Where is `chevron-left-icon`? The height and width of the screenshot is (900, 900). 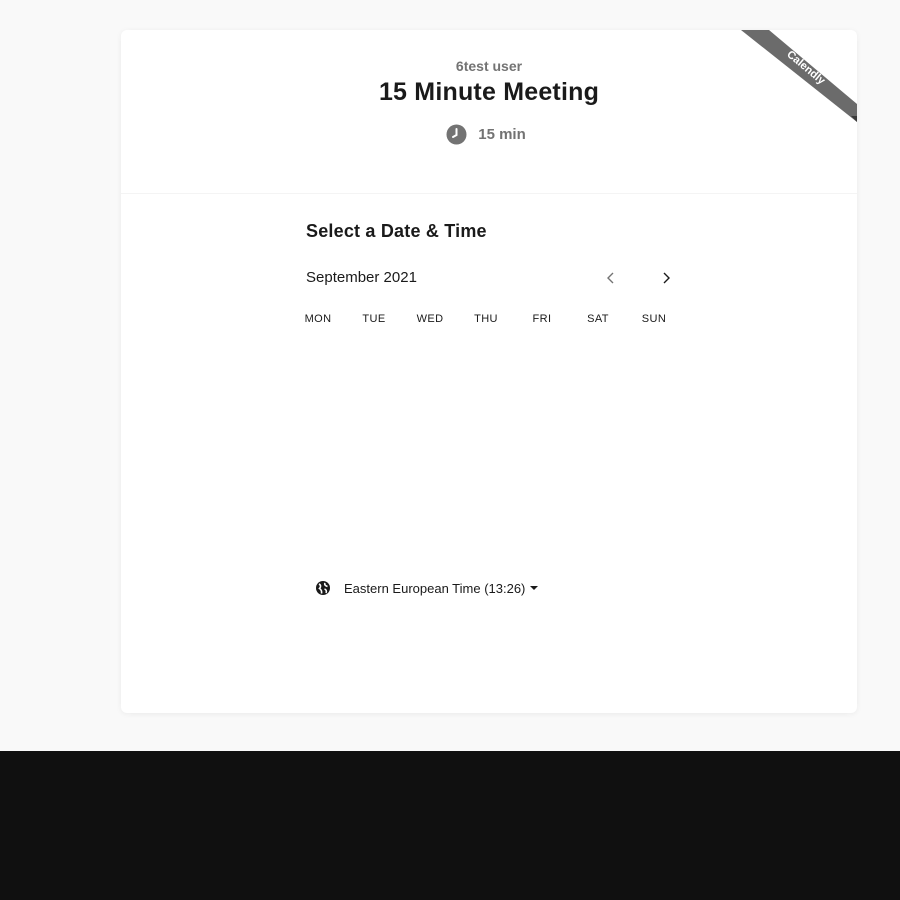 chevron-left-icon is located at coordinates (611, 278).